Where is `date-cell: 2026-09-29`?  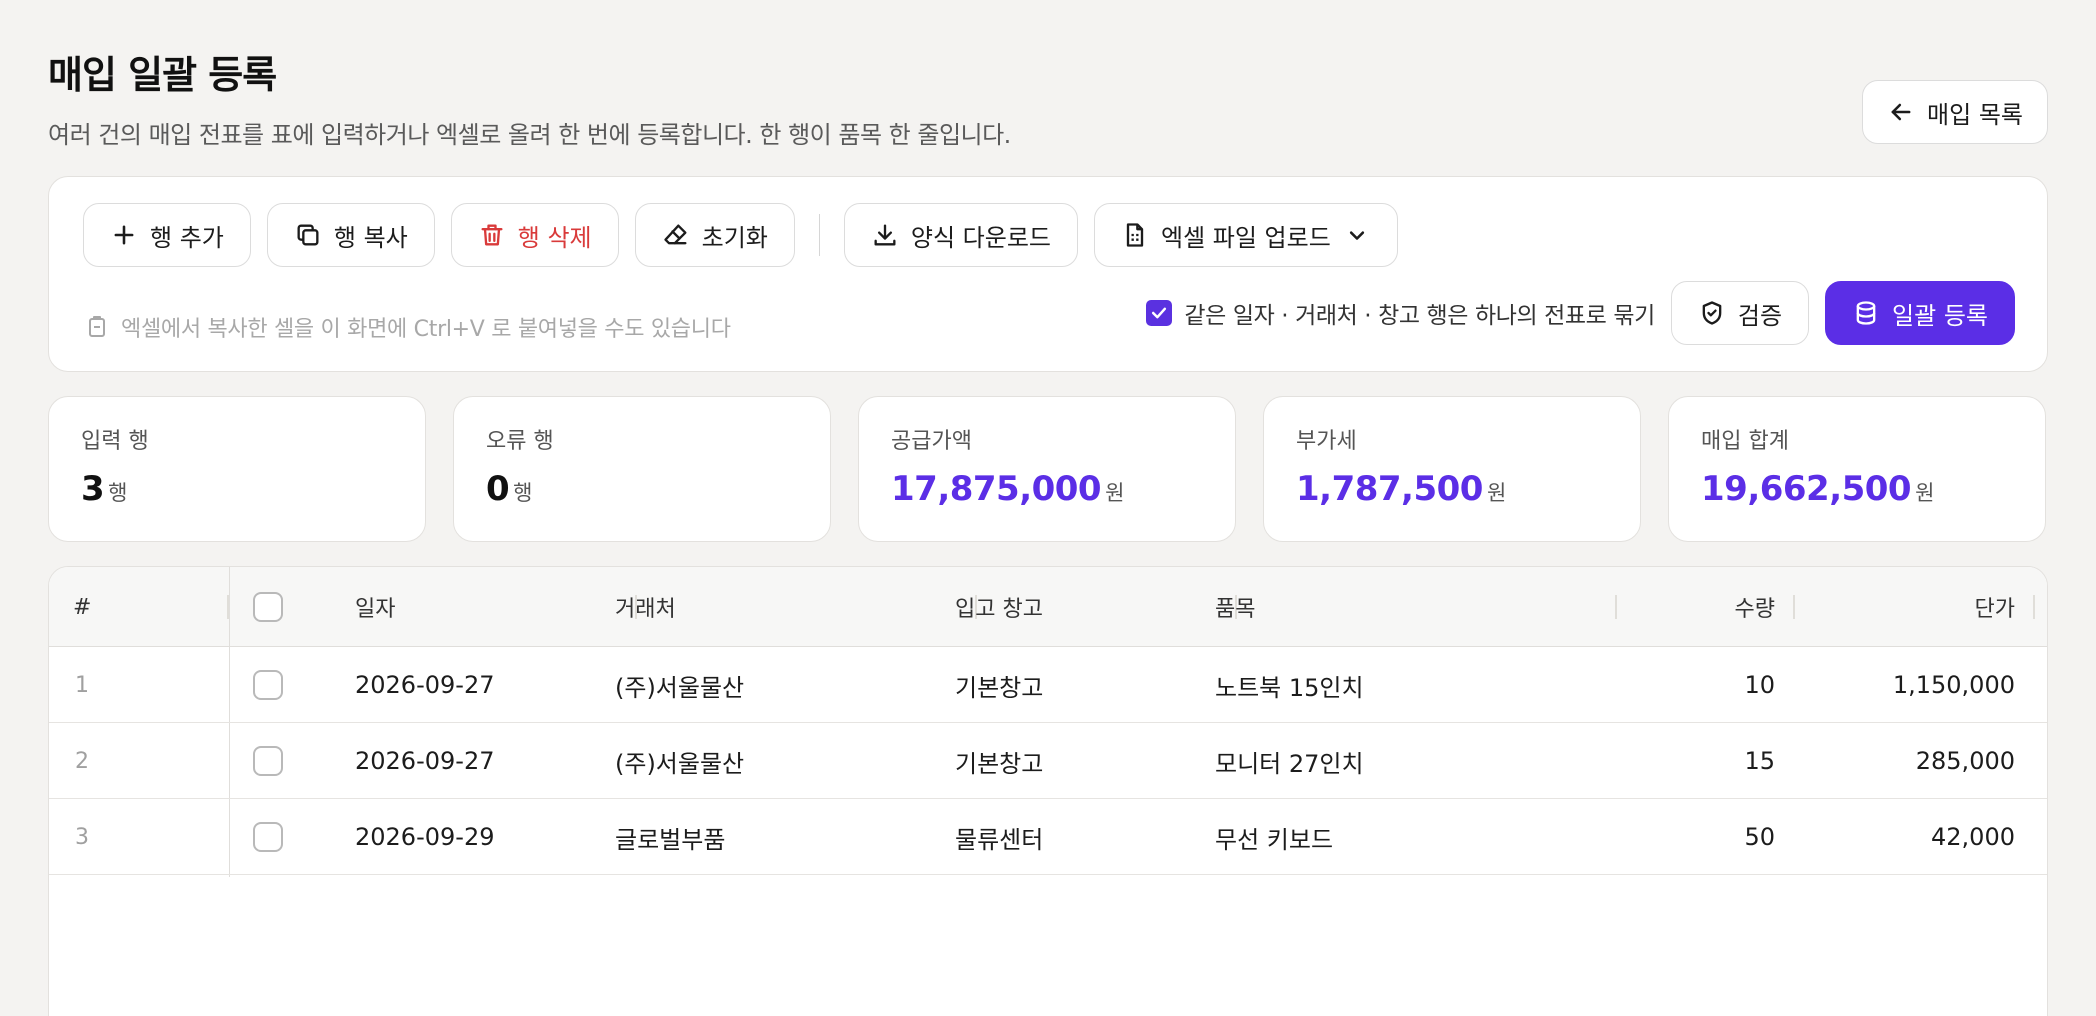
date-cell: 2026-09-29 is located at coordinates (424, 837).